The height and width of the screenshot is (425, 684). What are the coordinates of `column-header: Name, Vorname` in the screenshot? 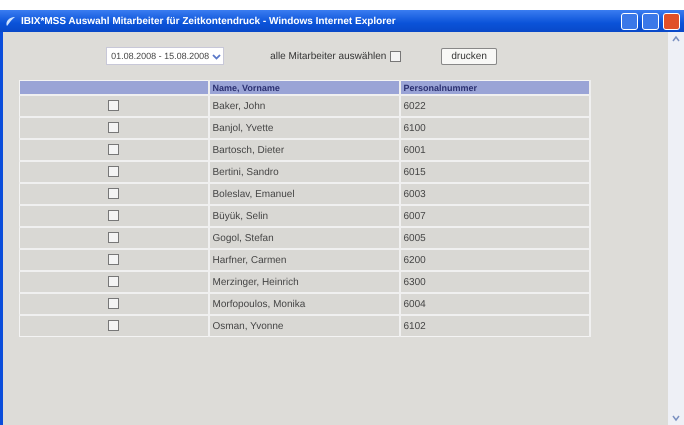 It's located at (304, 87).